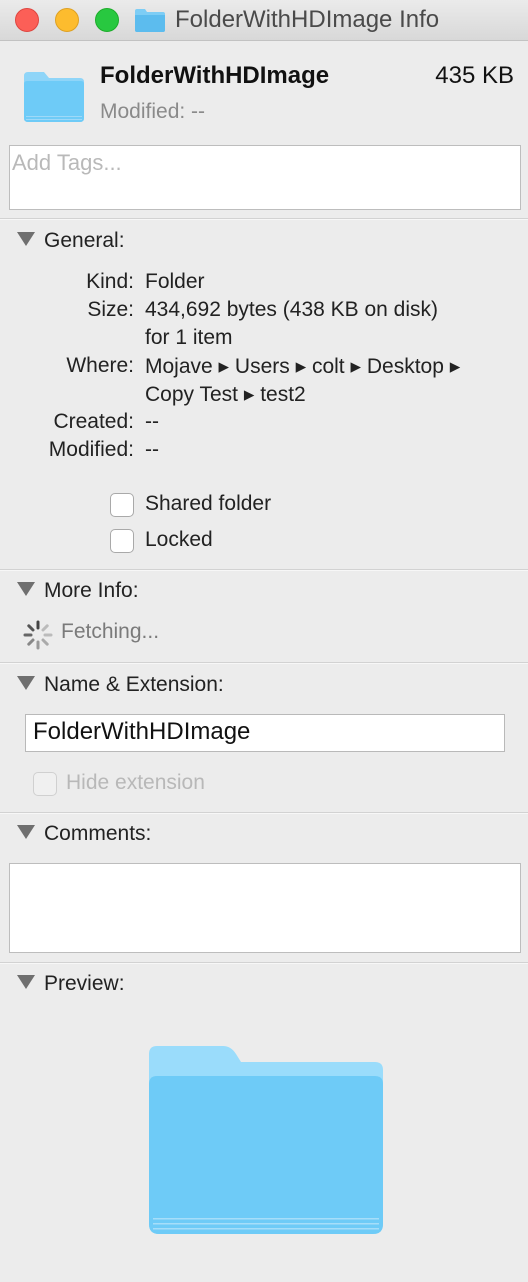  Describe the element at coordinates (189, 337) in the screenshot. I see `size-value-items: for 1 item` at that location.